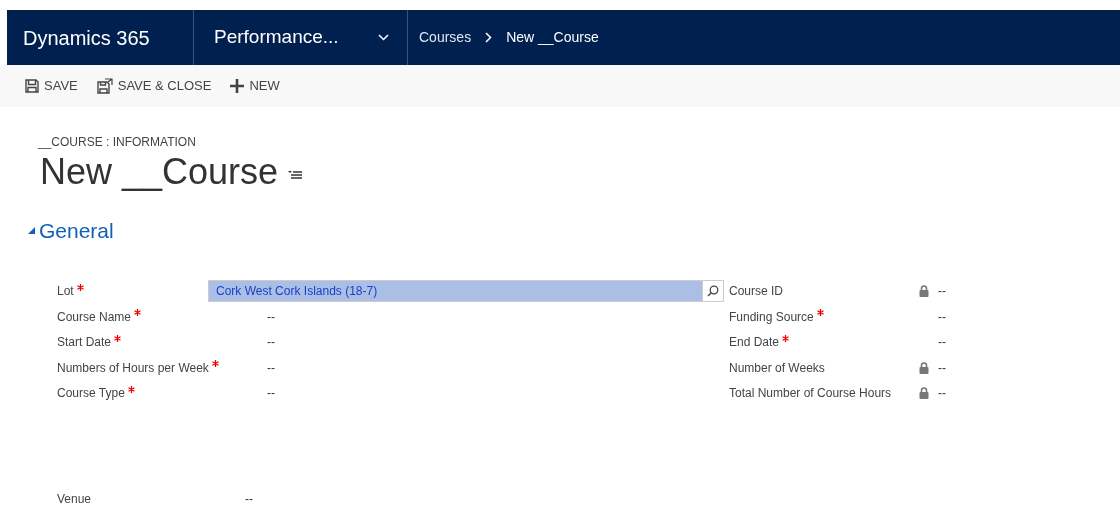 This screenshot has width=1120, height=511. Describe the element at coordinates (74, 499) in the screenshot. I see `field-label: Venue` at that location.